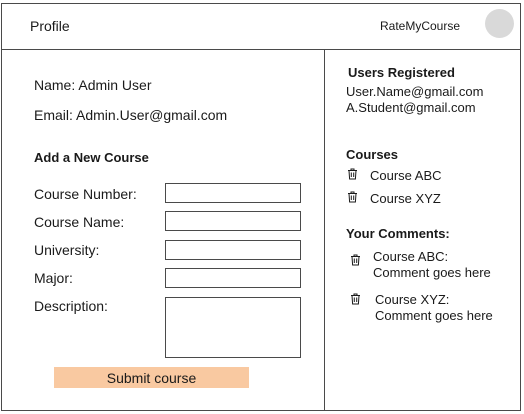 Image resolution: width=524 pixels, height=414 pixels. I want to click on profile-name: Name: Admin User, so click(93, 85).